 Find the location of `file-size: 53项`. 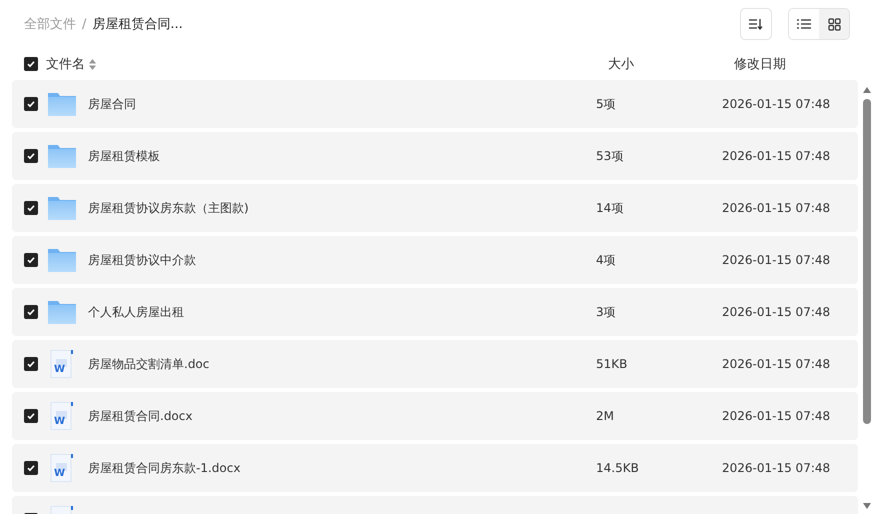

file-size: 53项 is located at coordinates (610, 156).